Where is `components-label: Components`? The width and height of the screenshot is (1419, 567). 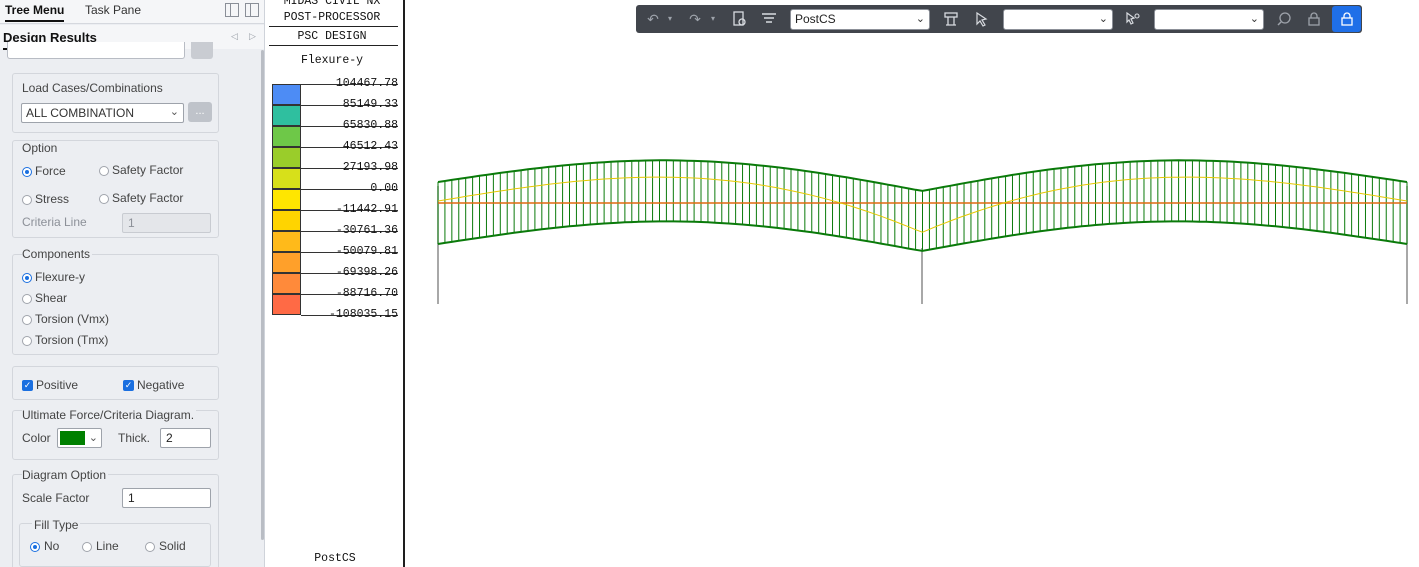
components-label: Components is located at coordinates (57, 254).